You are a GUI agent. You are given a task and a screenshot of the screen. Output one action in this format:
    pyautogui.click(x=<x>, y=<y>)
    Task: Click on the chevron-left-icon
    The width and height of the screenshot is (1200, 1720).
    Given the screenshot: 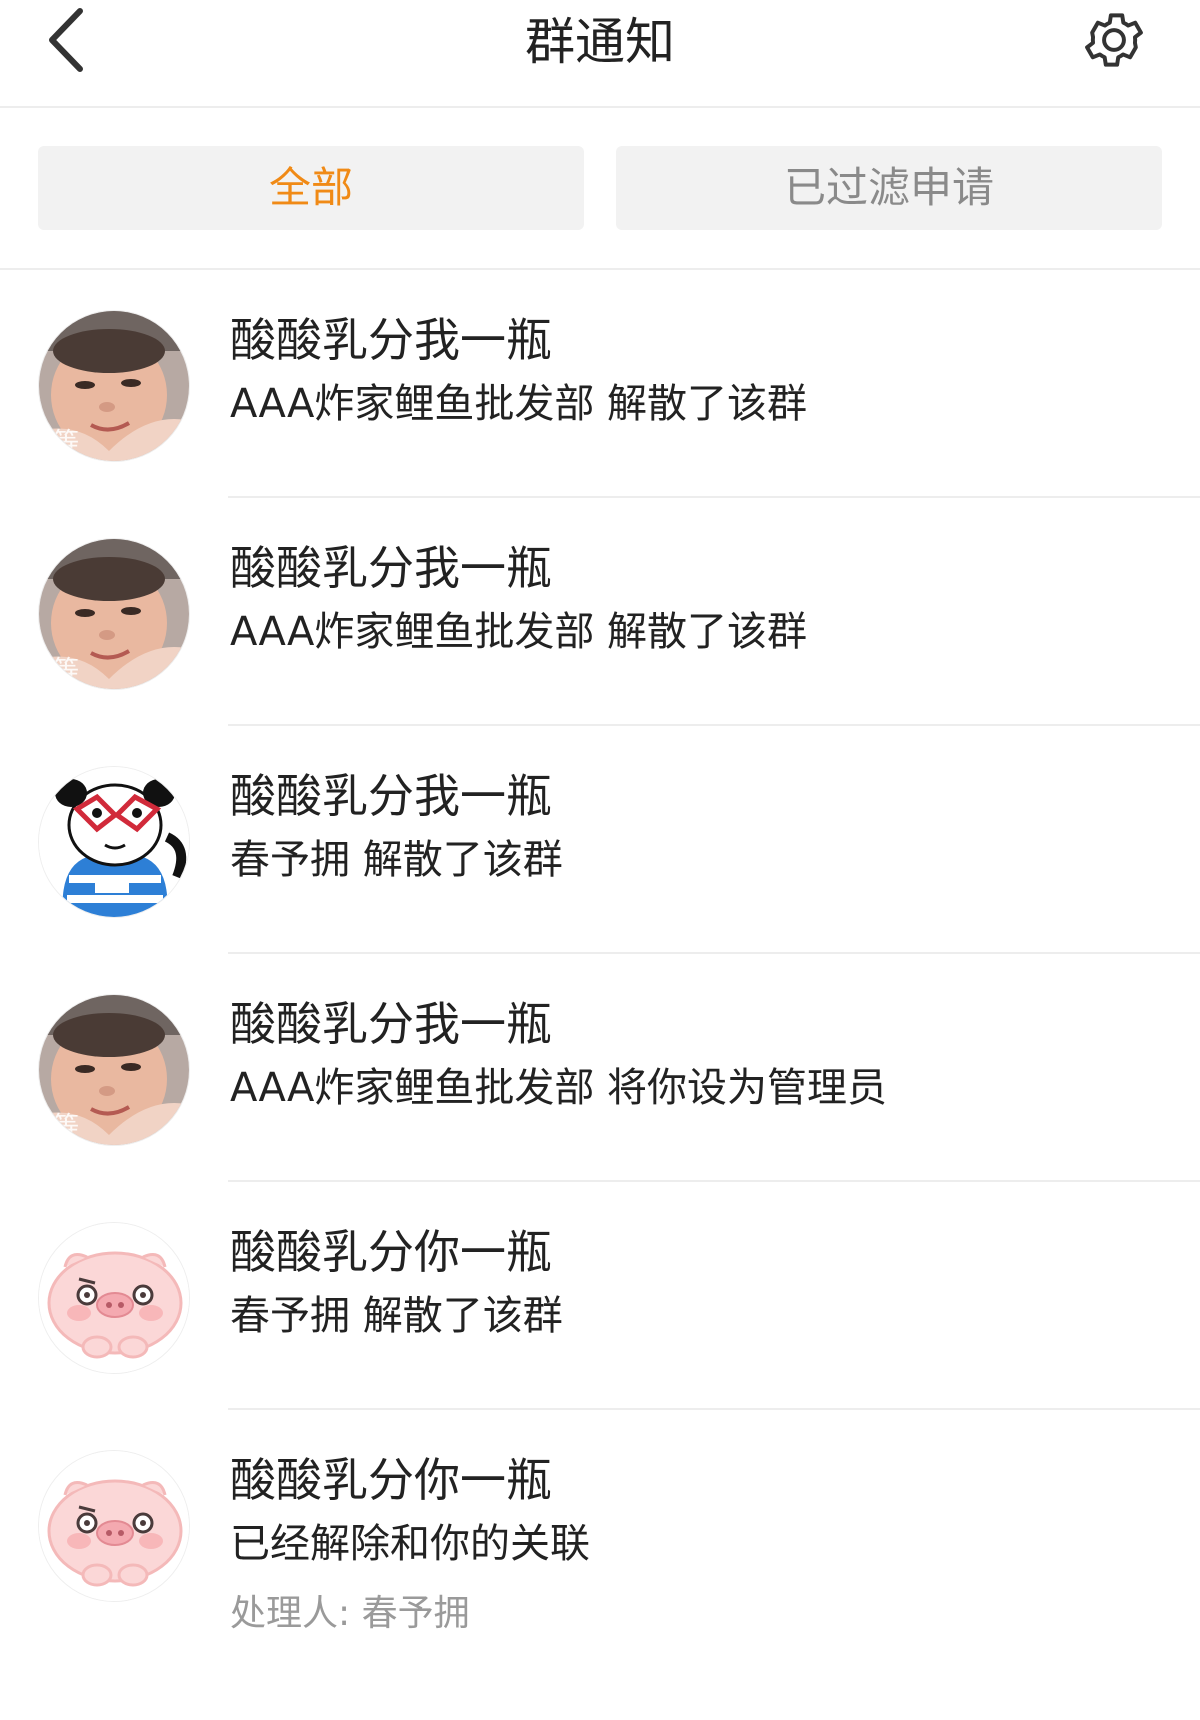 What is the action you would take?
    pyautogui.click(x=65, y=42)
    